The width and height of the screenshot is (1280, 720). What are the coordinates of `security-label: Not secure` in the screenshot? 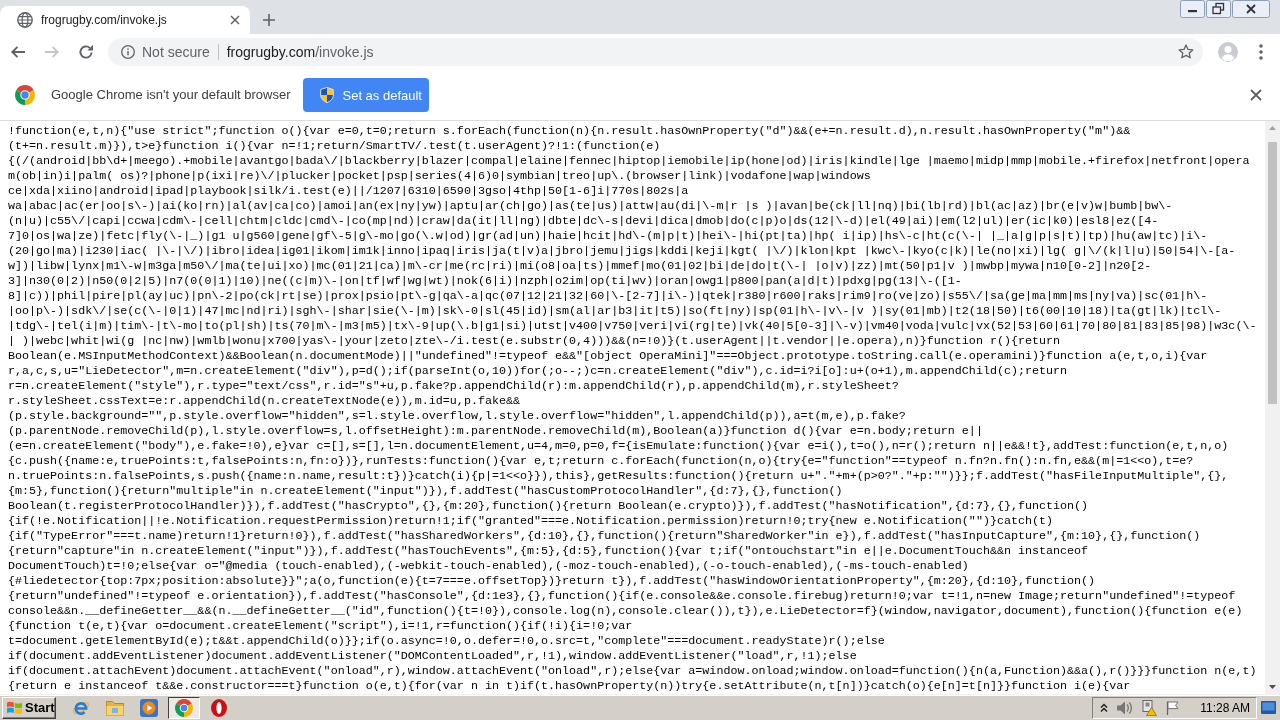 It's located at (176, 52).